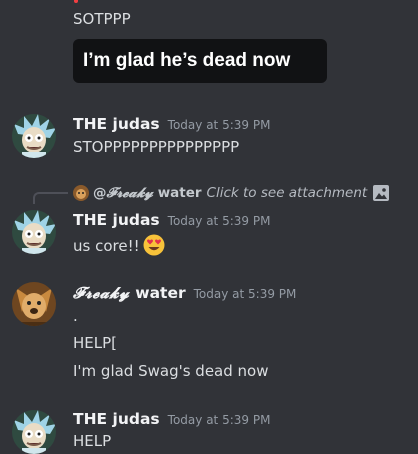 The width and height of the screenshot is (418, 454). I want to click on image-attachment-text: I’m glad he’s dead now, so click(187, 60).